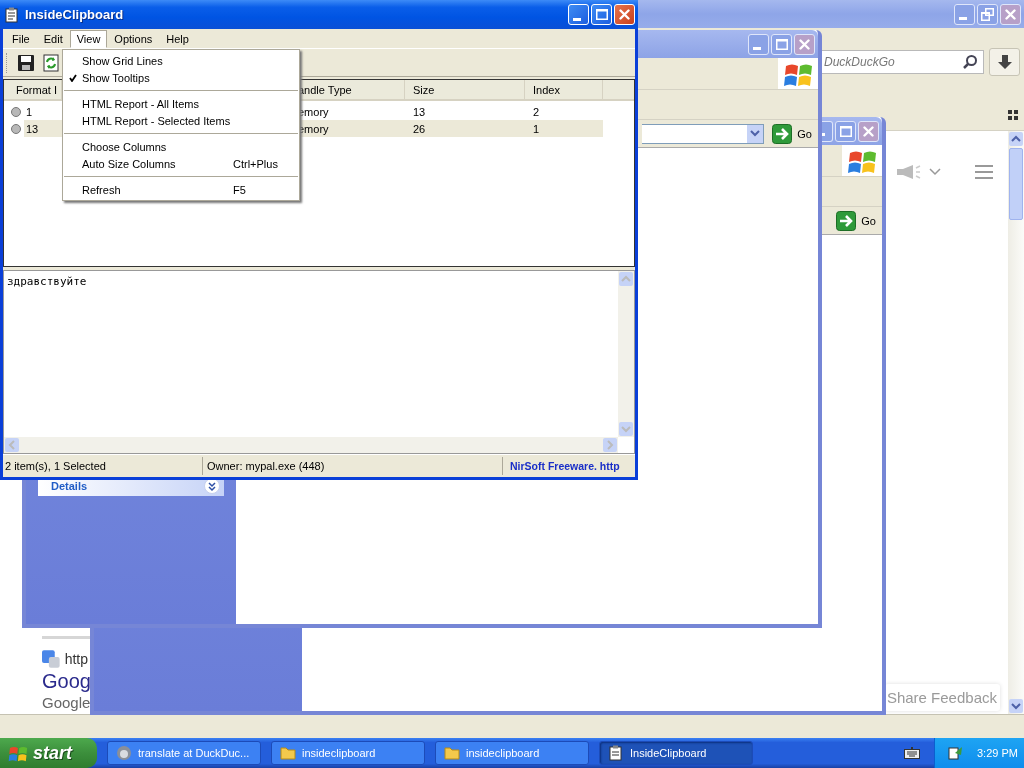 This screenshot has height=768, width=1024. Describe the element at coordinates (51, 659) in the screenshot. I see `translate-icon` at that location.